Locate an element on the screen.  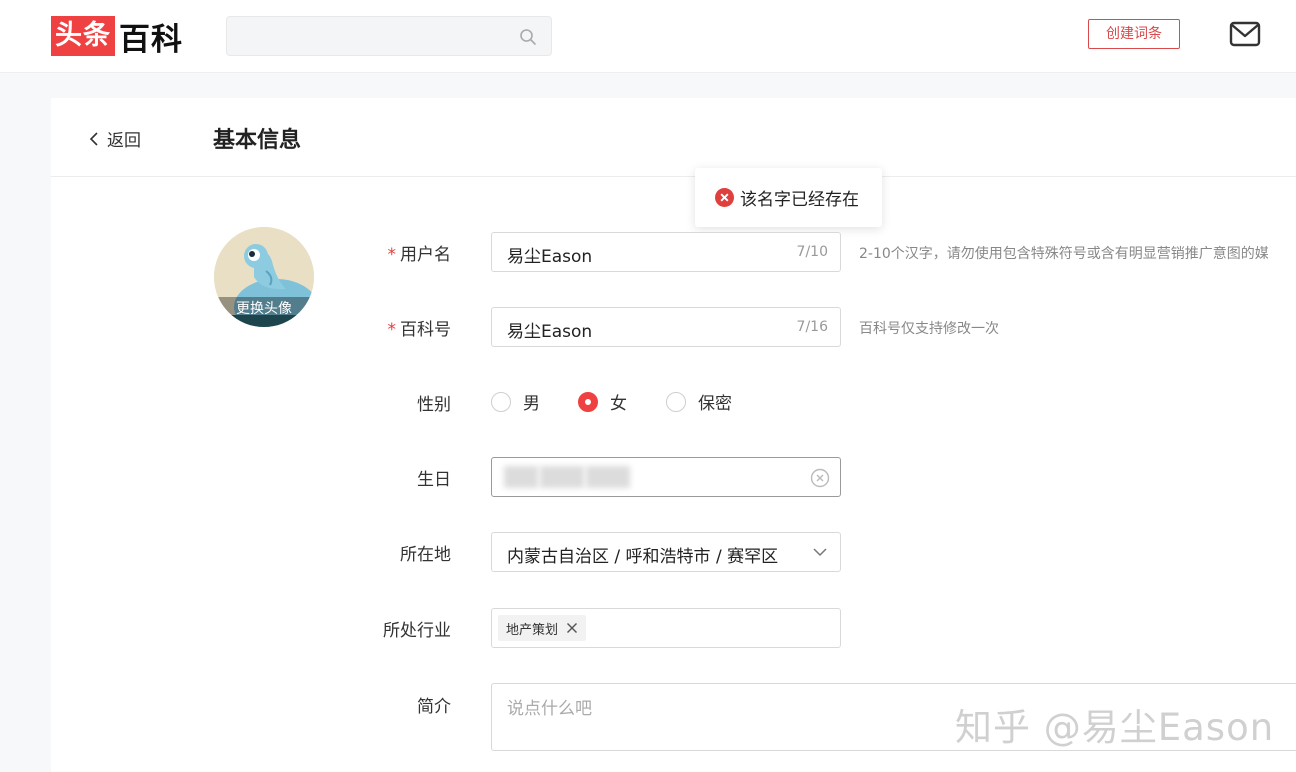
gender-label: 性别 is located at coordinates (434, 405).